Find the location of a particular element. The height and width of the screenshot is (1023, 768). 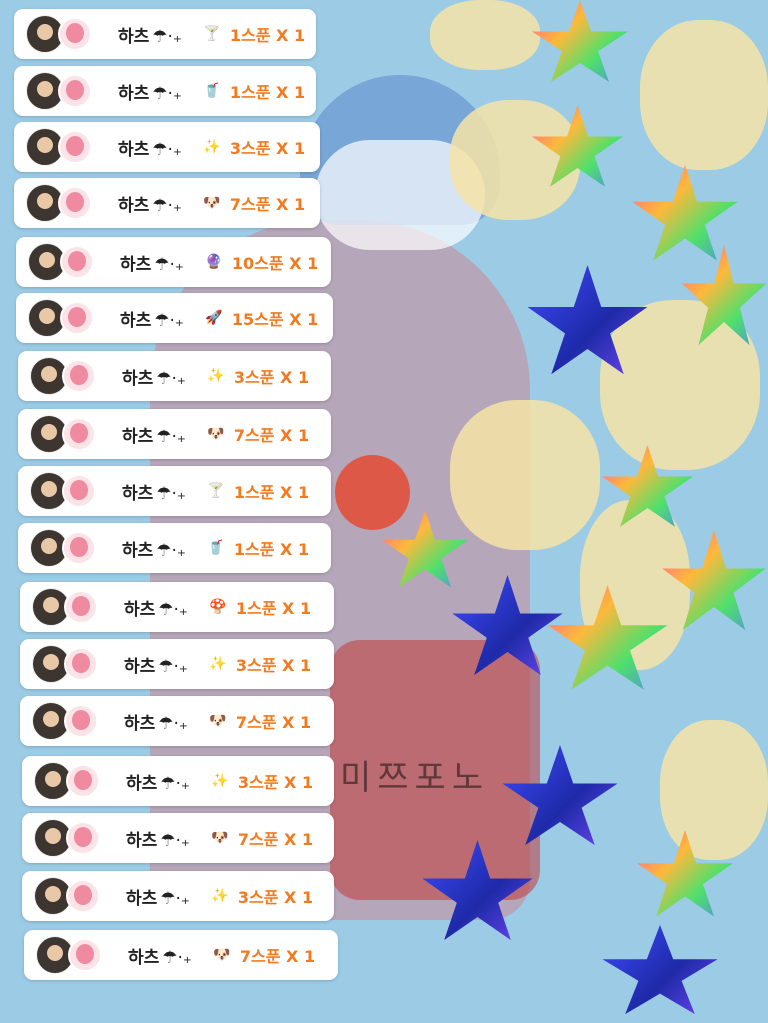

mushroom-icon: 🍄 is located at coordinates (218, 607).